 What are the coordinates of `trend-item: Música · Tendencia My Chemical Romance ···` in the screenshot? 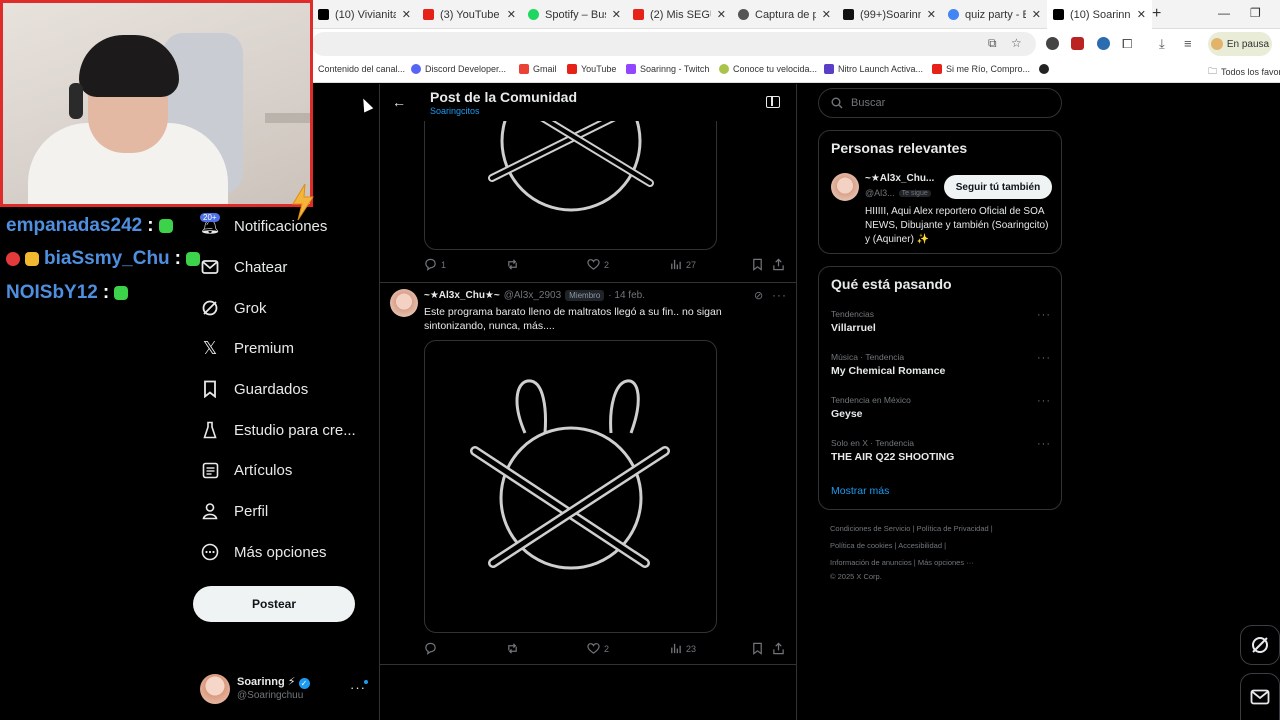 It's located at (941, 364).